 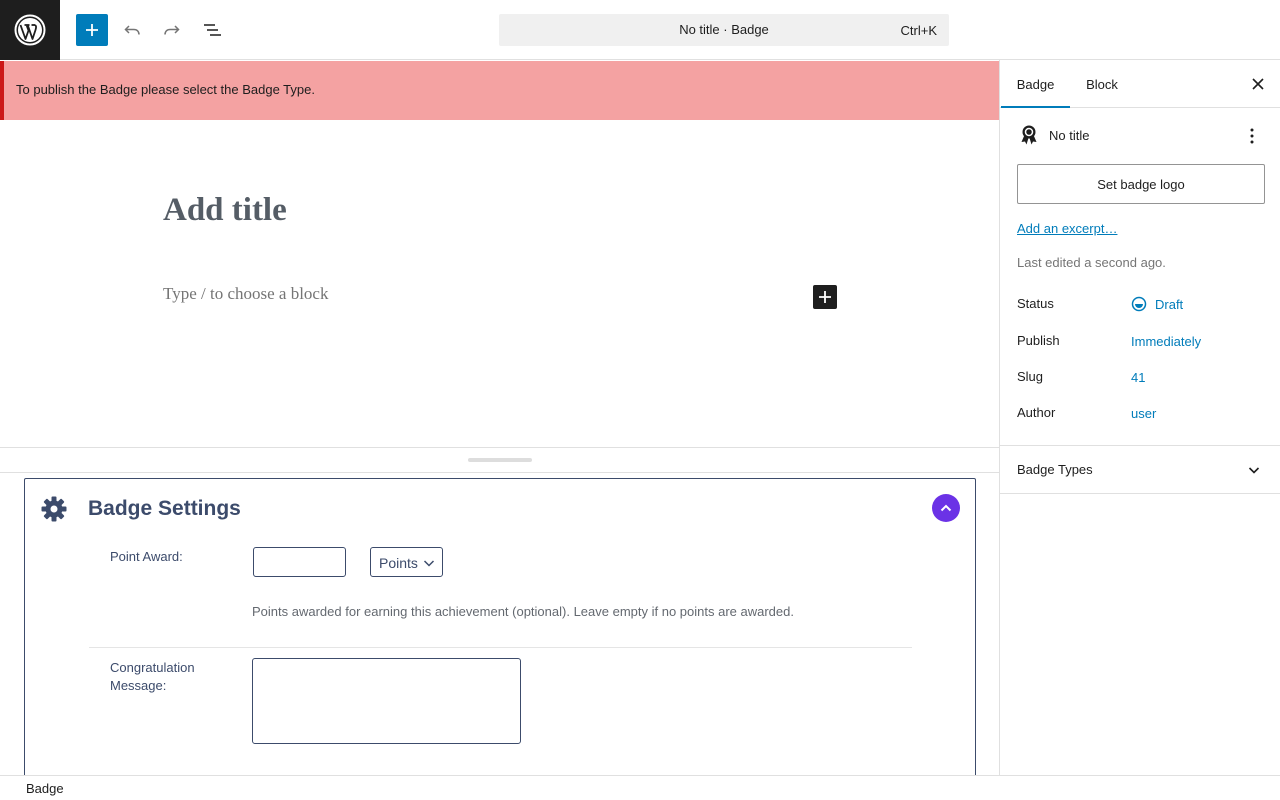 I want to click on point-award-input, so click(x=299, y=562).